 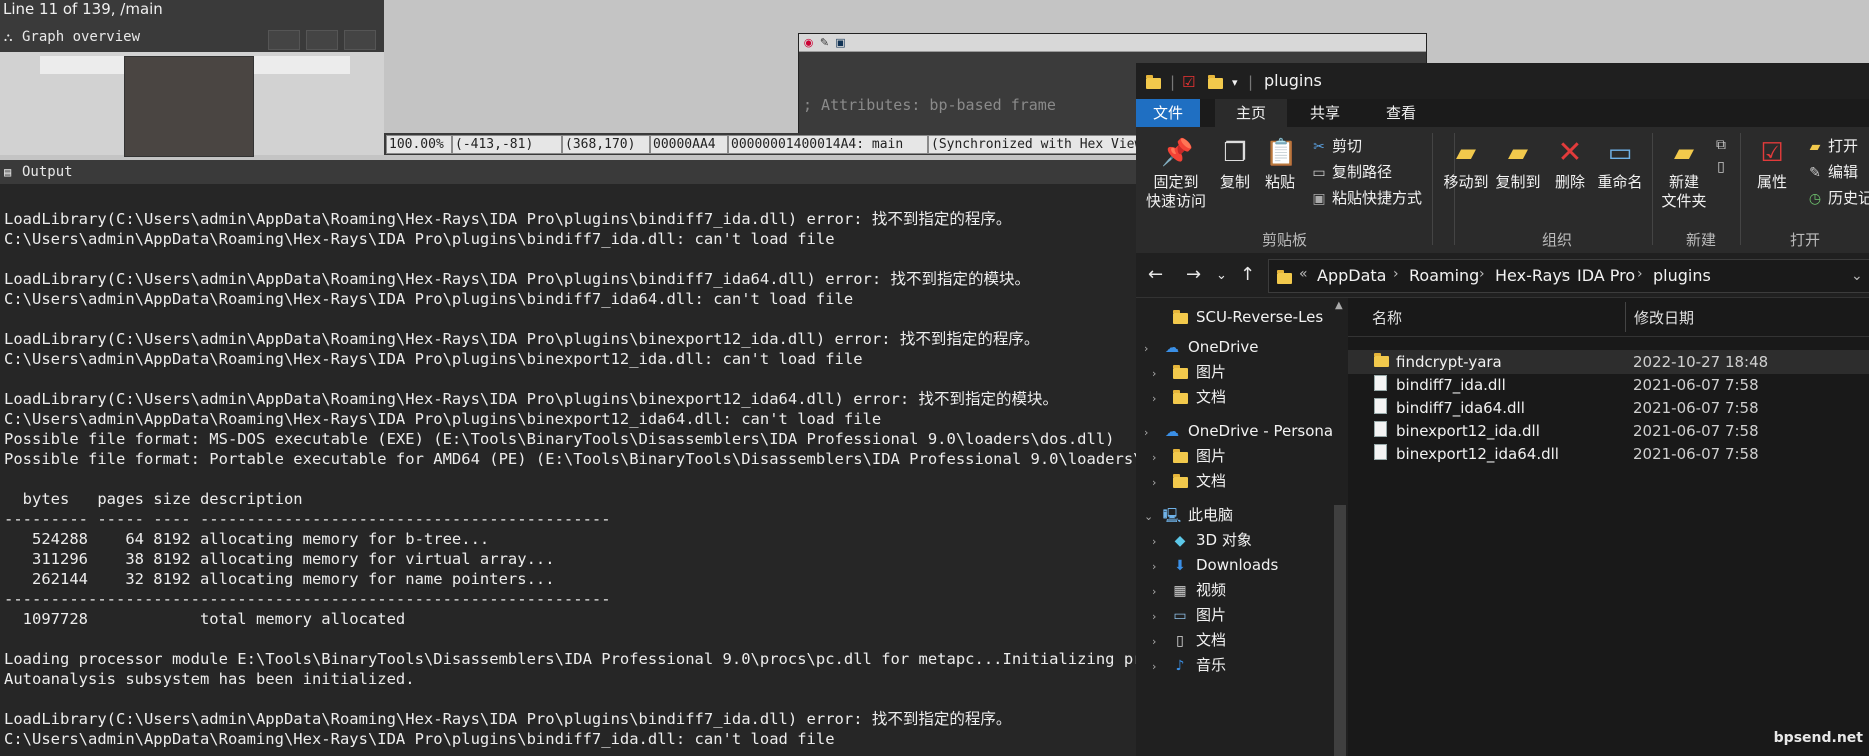 I want to click on column-divider, so click(x=1625, y=317).